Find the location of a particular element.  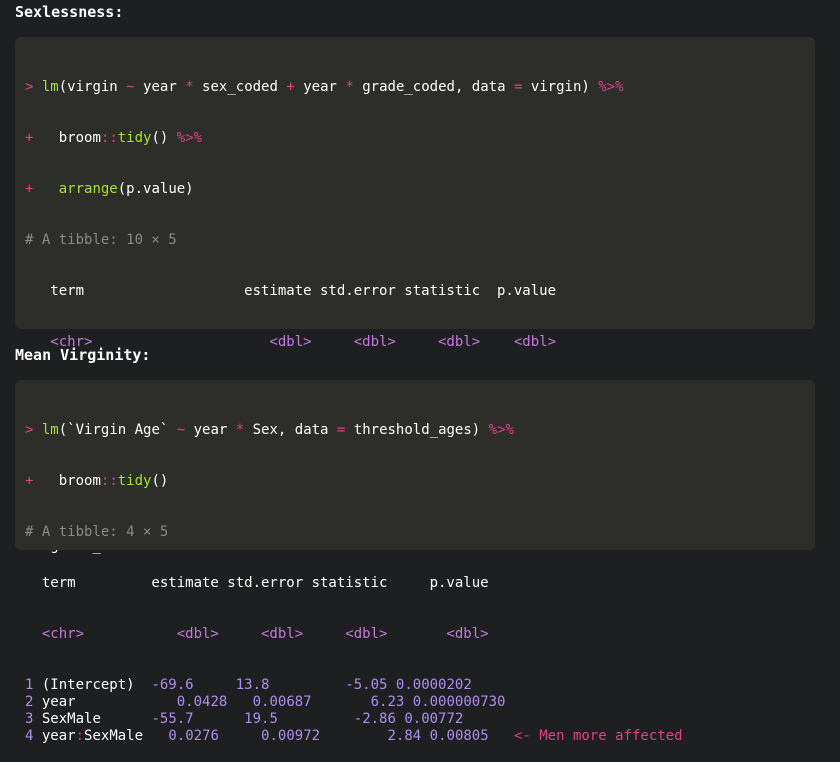

p-value-cell: 0.00772 is located at coordinates (434, 719).